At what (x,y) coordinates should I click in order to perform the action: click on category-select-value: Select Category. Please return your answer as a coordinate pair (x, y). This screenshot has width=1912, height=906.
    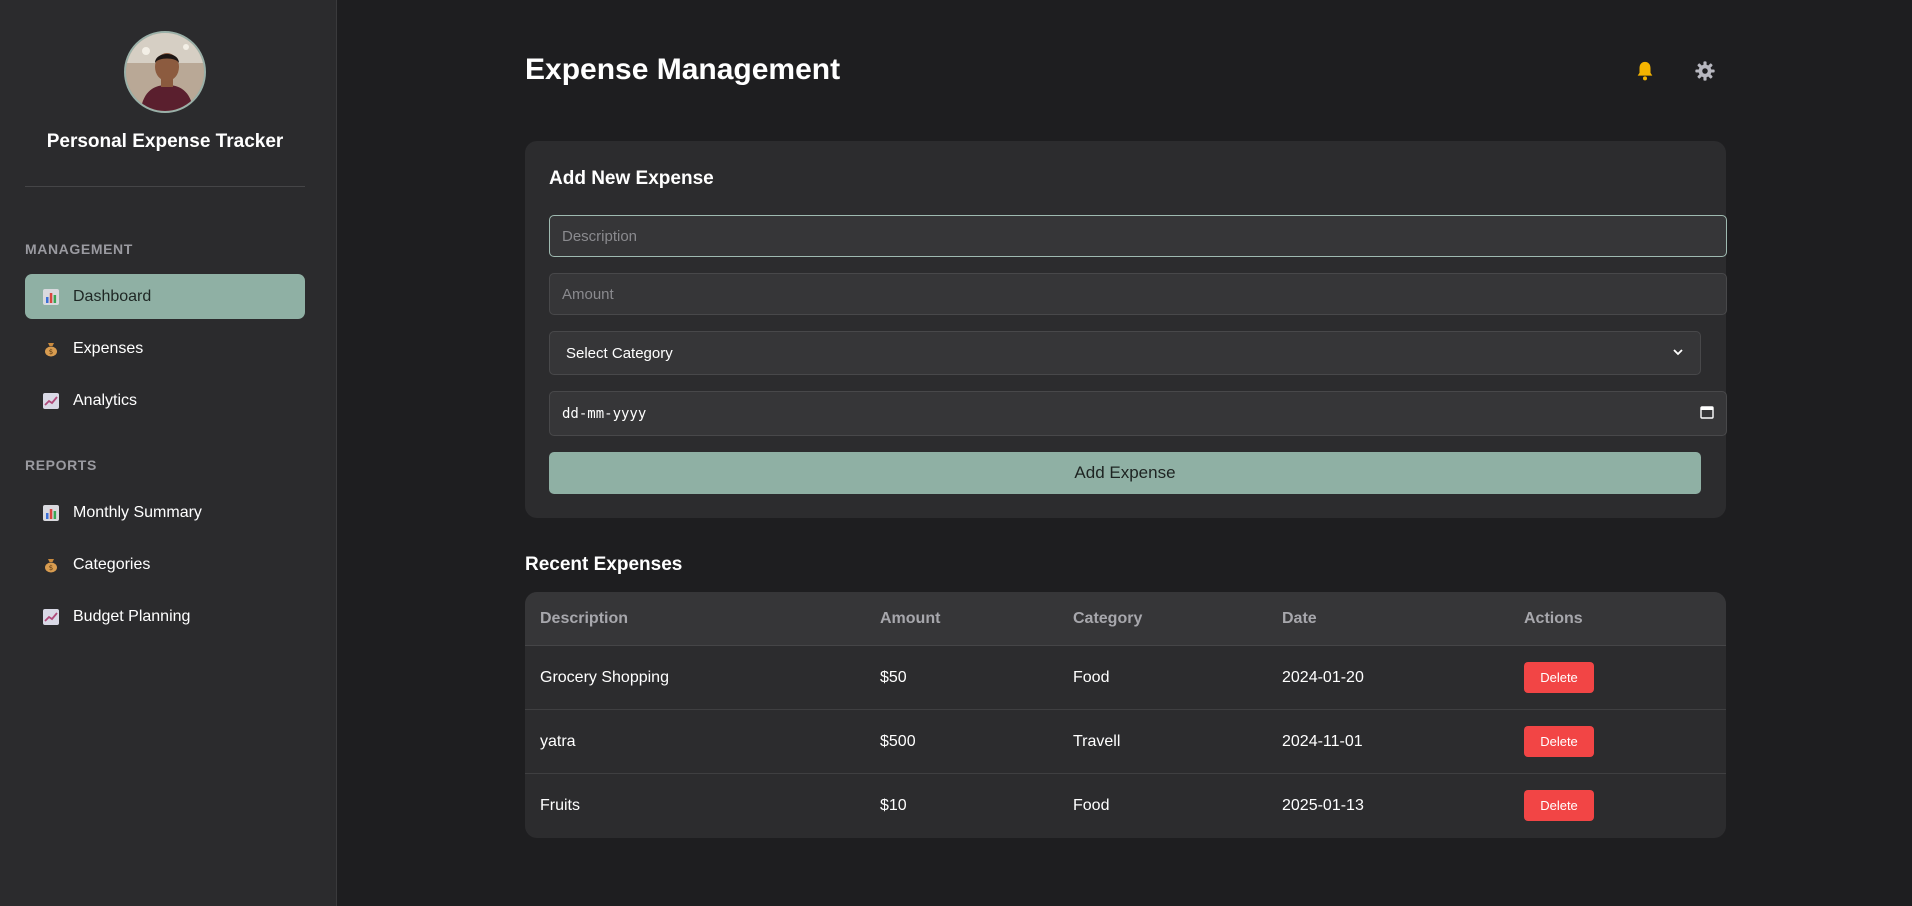
    Looking at the image, I should click on (619, 353).